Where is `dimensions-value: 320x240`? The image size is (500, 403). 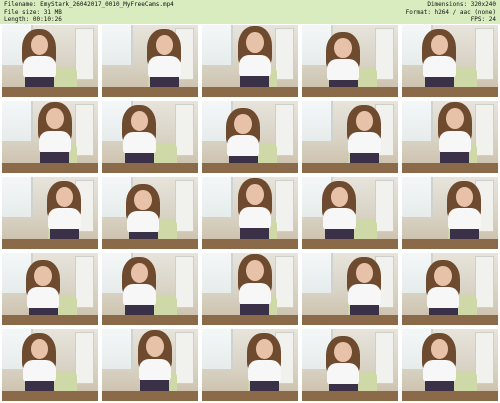
dimensions-value: 320x240 is located at coordinates (483, 4).